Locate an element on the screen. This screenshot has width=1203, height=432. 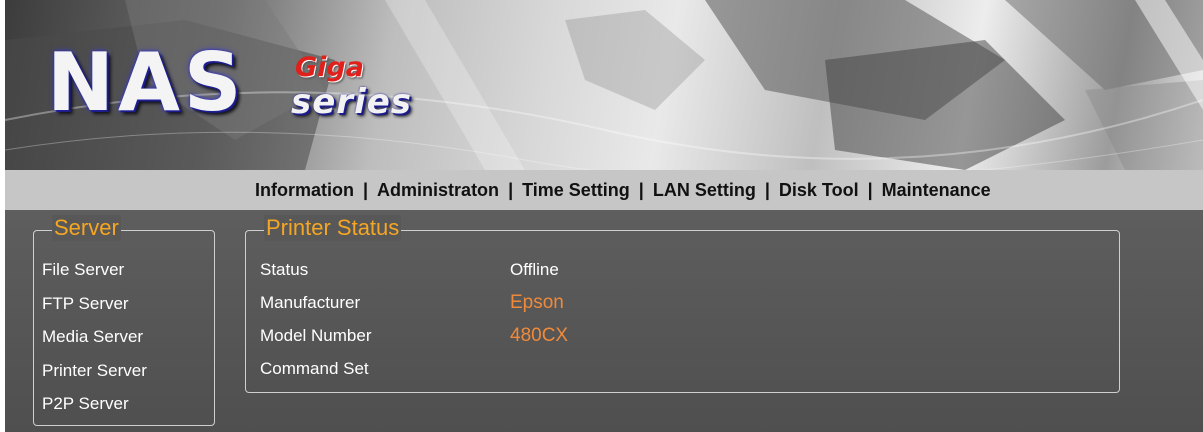
manufacturer-row: Manufacturer Epson is located at coordinates (560, 302).